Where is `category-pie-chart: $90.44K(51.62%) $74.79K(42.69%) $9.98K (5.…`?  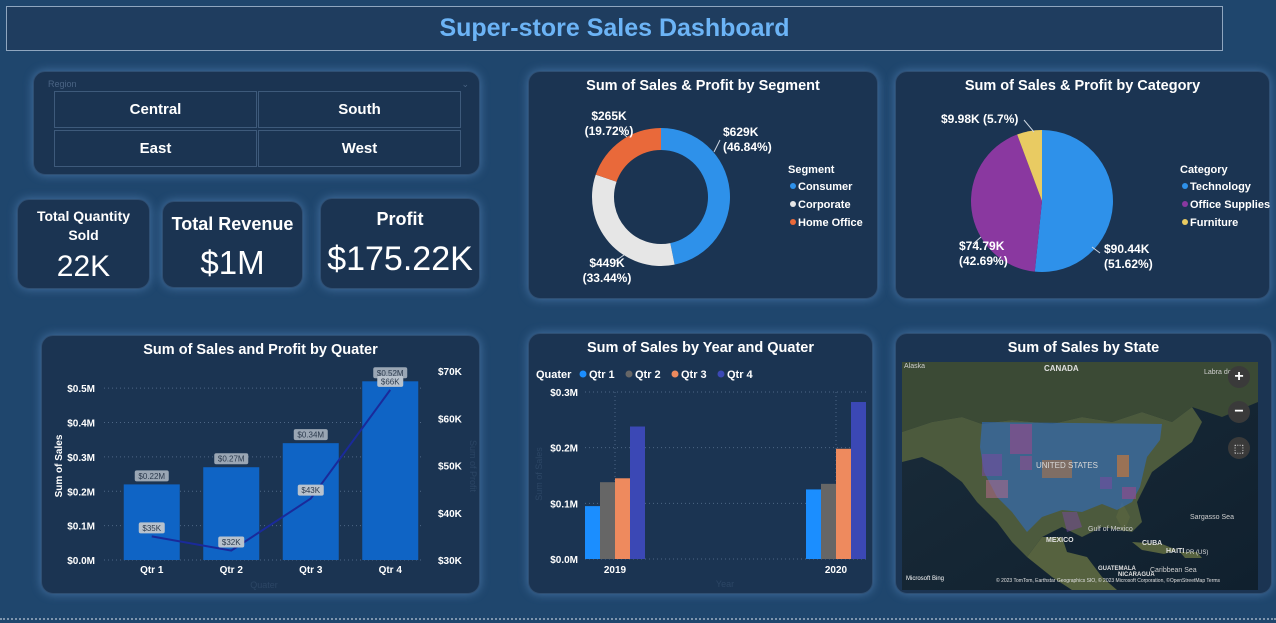 category-pie-chart: $90.44K(51.62%) $74.79K(42.69%) $9.98K (5.… is located at coordinates (1105, 192).